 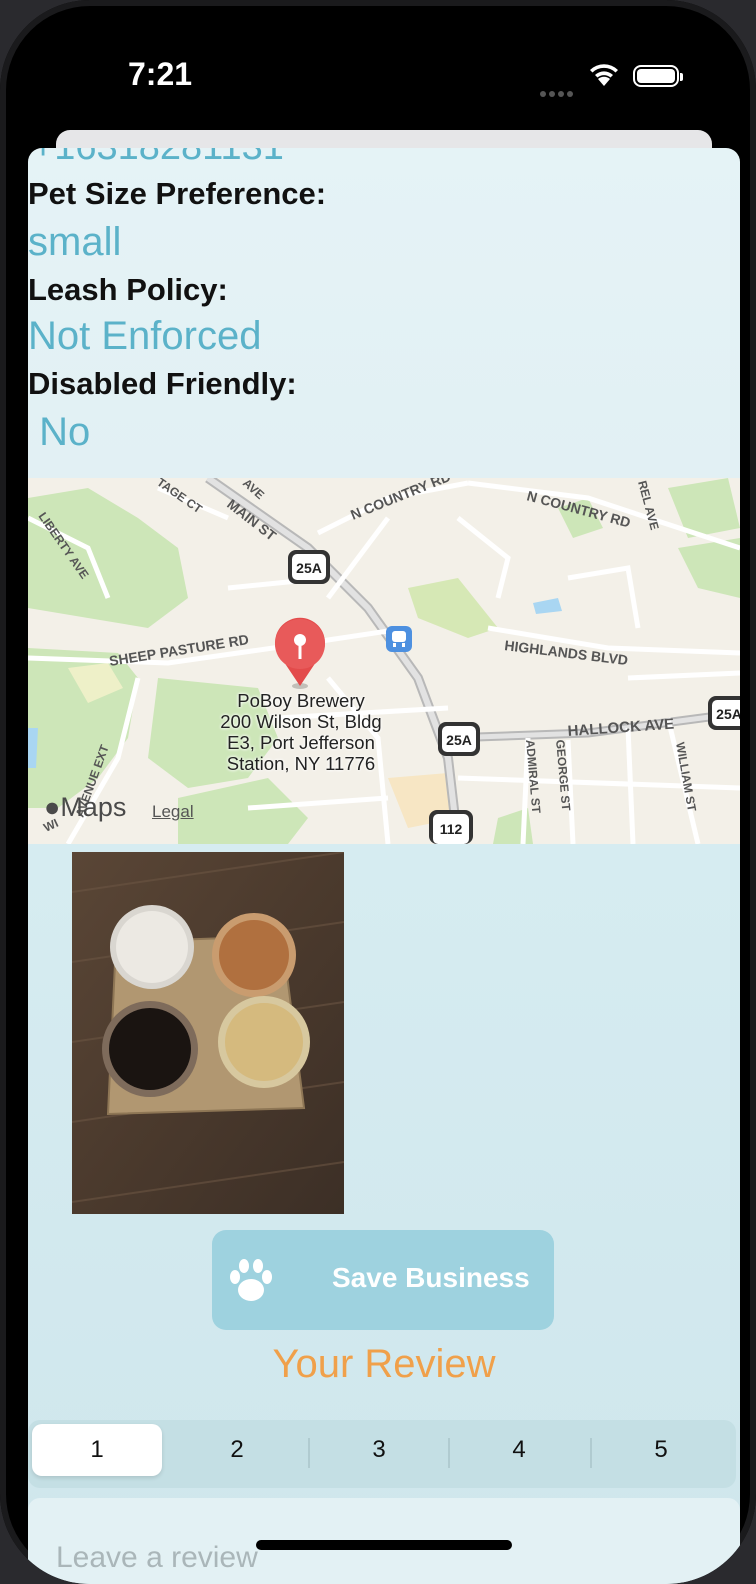 I want to click on rating-segmented-control: 1 2 3 4 5, so click(x=382, y=1454).